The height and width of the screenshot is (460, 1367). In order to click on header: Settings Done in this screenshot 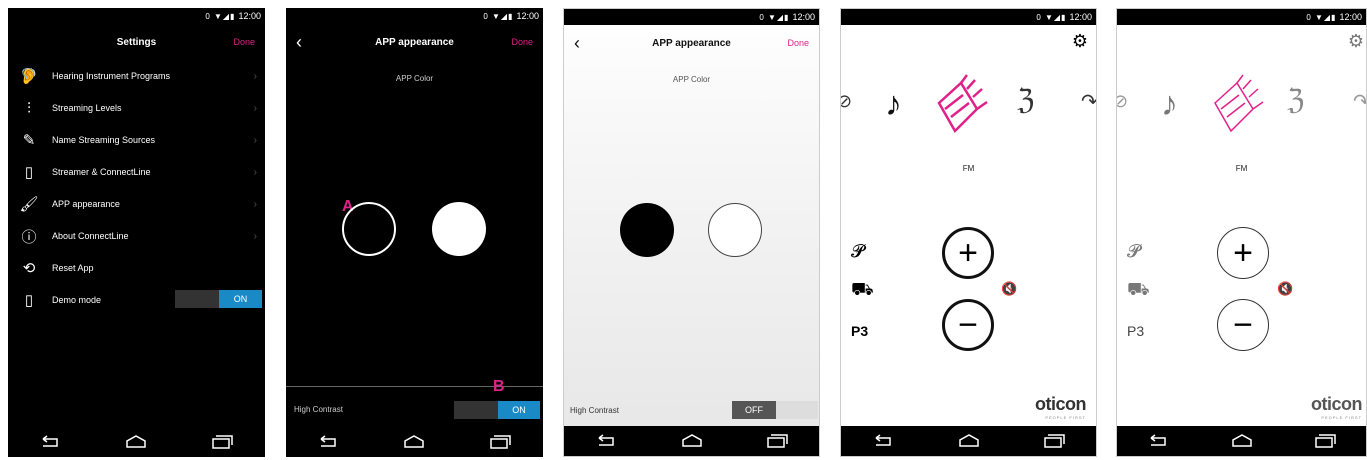, I will do `click(136, 42)`.